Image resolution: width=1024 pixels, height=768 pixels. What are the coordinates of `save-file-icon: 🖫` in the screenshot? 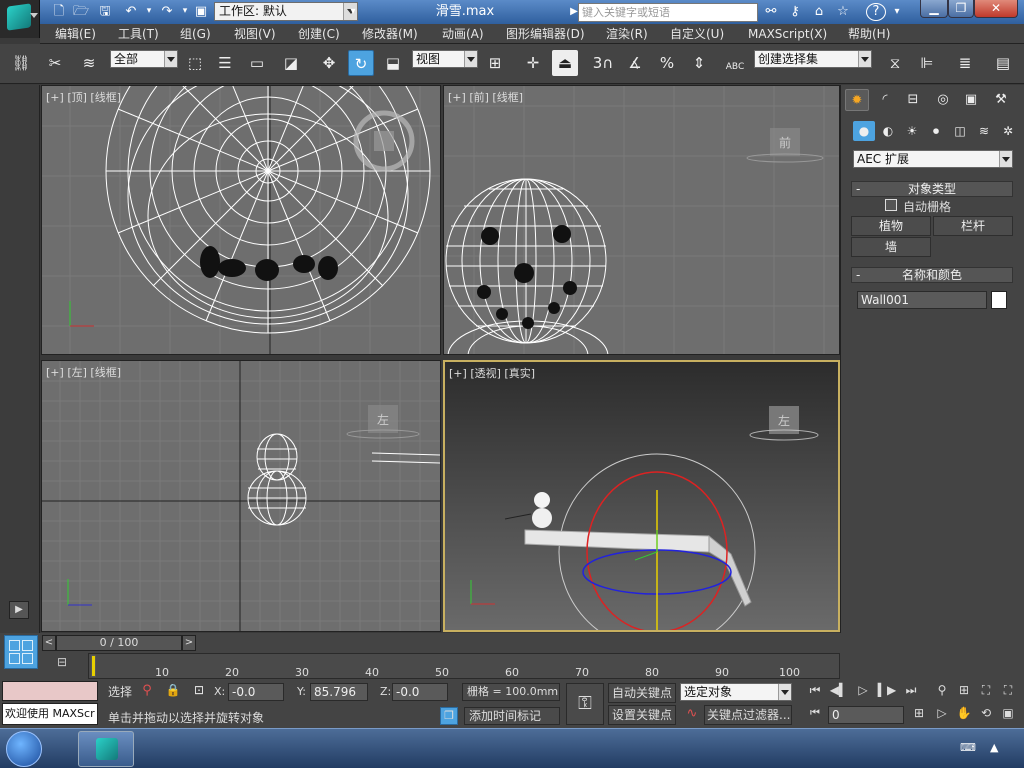 It's located at (105, 11).